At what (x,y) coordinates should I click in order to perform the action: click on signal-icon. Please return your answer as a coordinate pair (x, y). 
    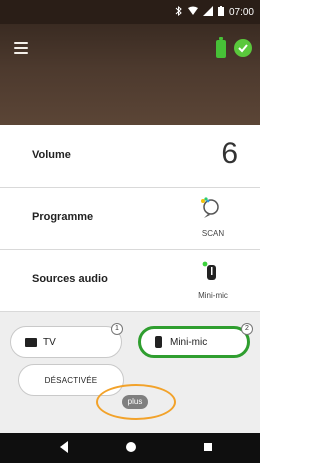
    Looking at the image, I should click on (207, 12).